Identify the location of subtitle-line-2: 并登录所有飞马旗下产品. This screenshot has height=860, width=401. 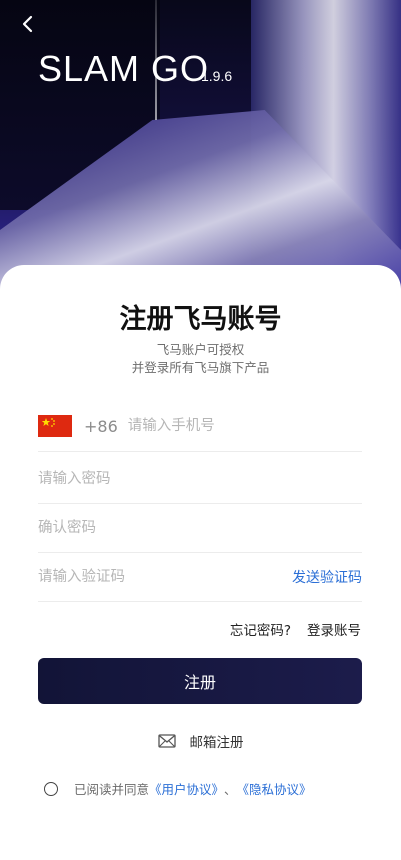
(200, 367).